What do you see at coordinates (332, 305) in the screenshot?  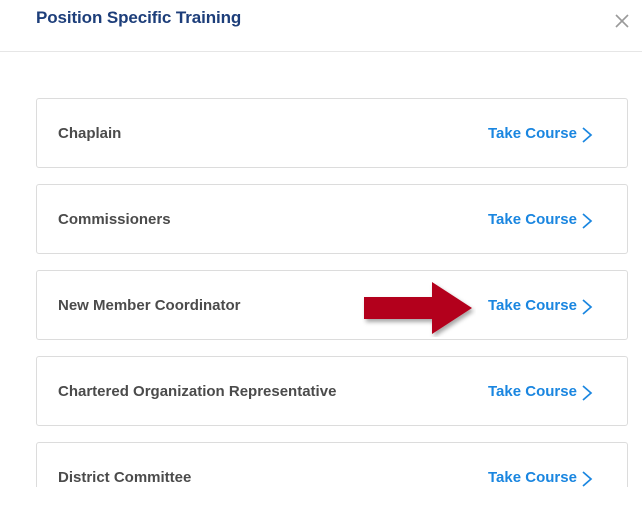 I see `course-card-new-member-coordinator: New Member Coordinator Take Course` at bounding box center [332, 305].